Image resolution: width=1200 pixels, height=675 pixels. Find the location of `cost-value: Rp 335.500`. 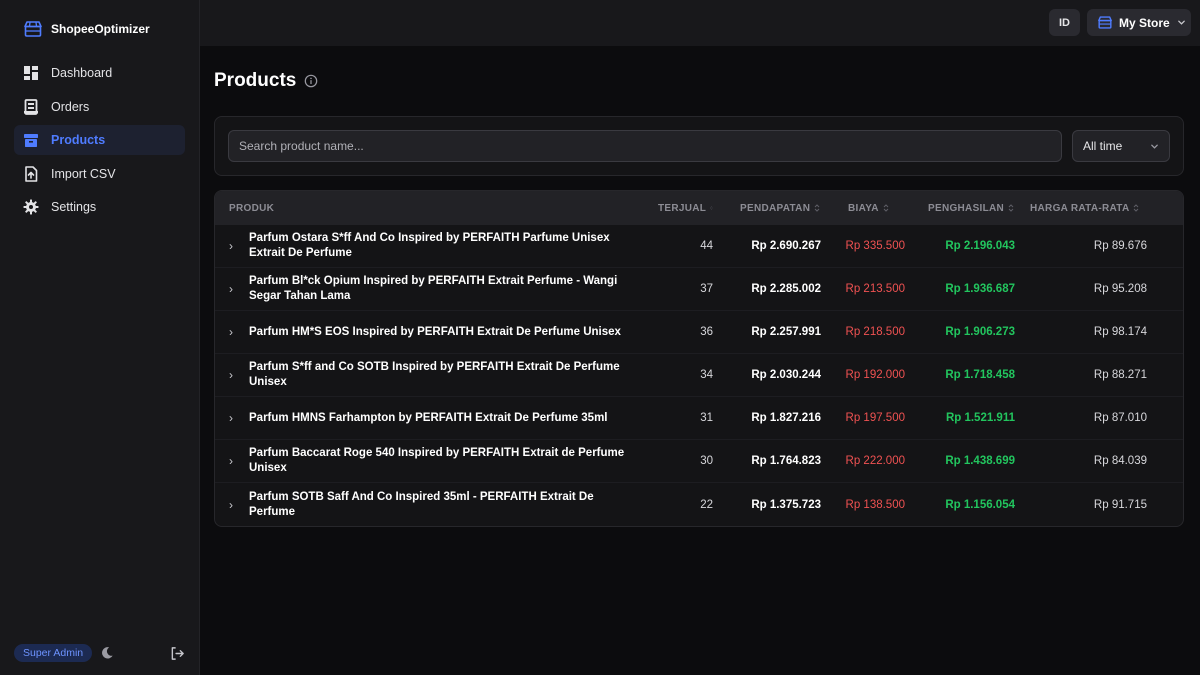

cost-value: Rp 335.500 is located at coordinates (875, 246).